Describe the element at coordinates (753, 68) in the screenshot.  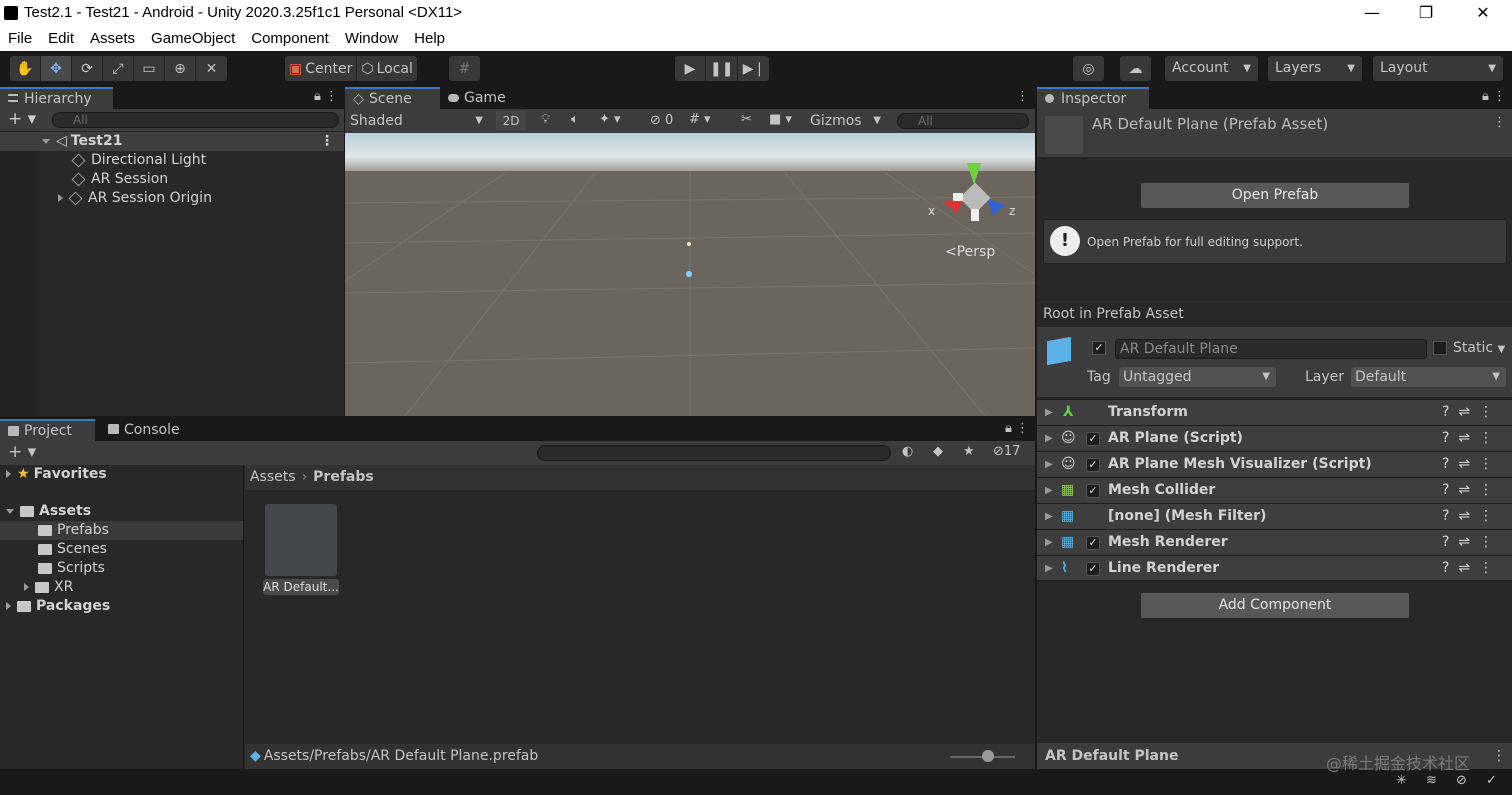
I see `step-button: ▶❘` at that location.